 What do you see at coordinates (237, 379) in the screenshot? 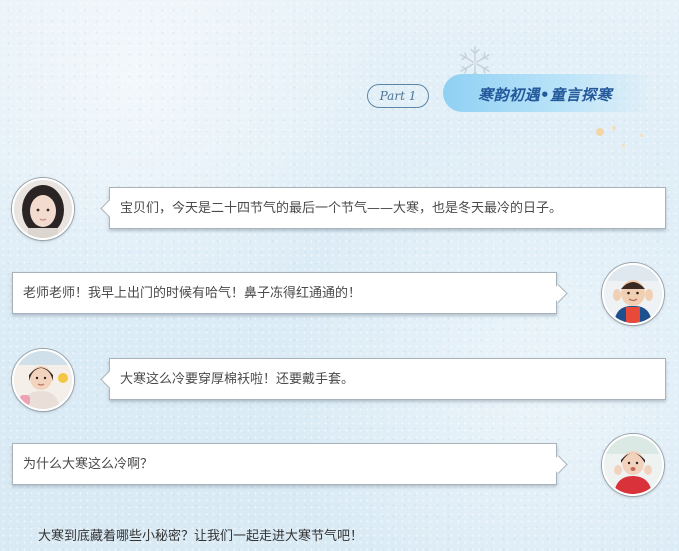
I see `message-text: 大寒这么冷要穿厚棉袄啦！还要戴手套。` at bounding box center [237, 379].